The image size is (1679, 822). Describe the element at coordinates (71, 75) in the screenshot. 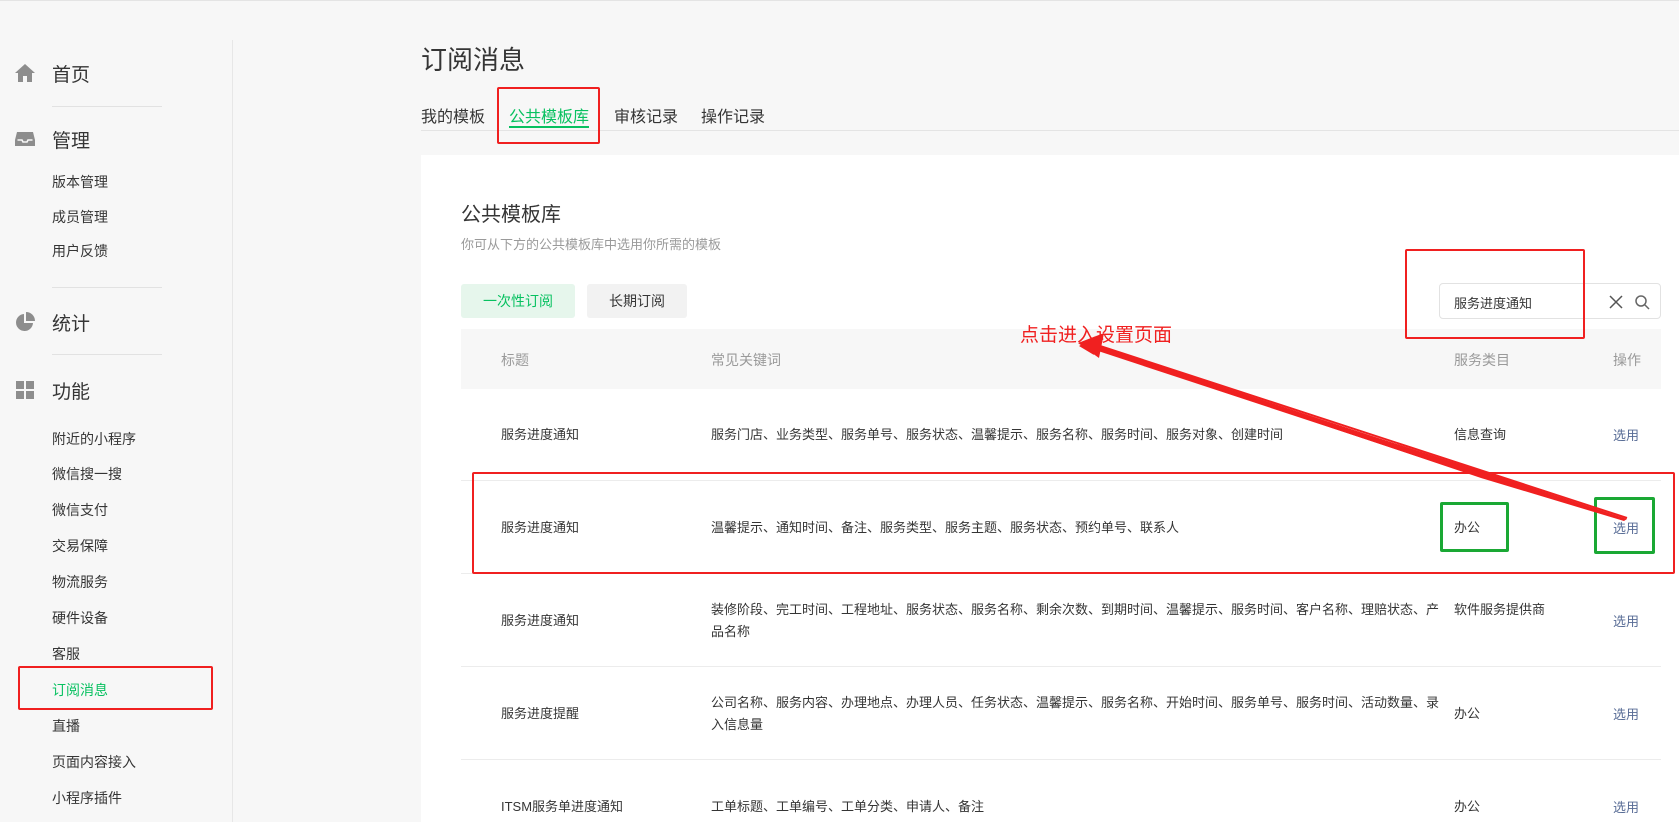

I see `nav-home-label: 首页` at that location.